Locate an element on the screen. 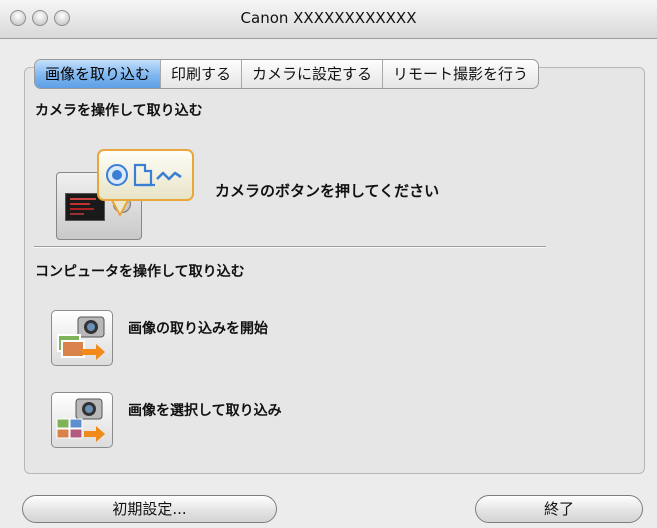 The width and height of the screenshot is (657, 528). title-bar: Canon XXXXXXXXXXXX is located at coordinates (328, 19).